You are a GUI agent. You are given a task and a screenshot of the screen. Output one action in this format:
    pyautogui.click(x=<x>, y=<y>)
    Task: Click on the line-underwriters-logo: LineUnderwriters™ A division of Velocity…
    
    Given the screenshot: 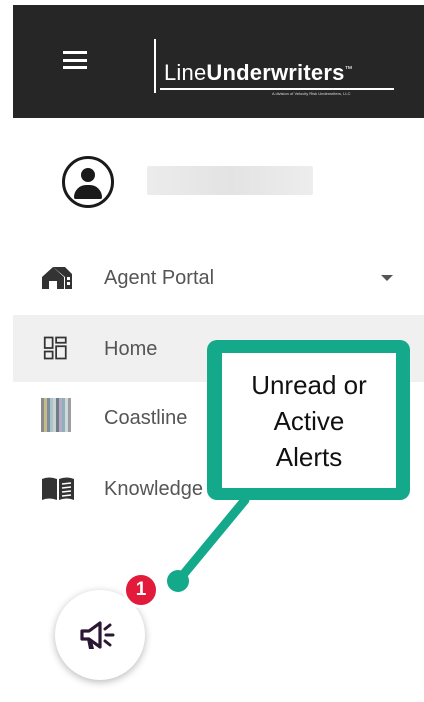 What is the action you would take?
    pyautogui.click(x=276, y=68)
    